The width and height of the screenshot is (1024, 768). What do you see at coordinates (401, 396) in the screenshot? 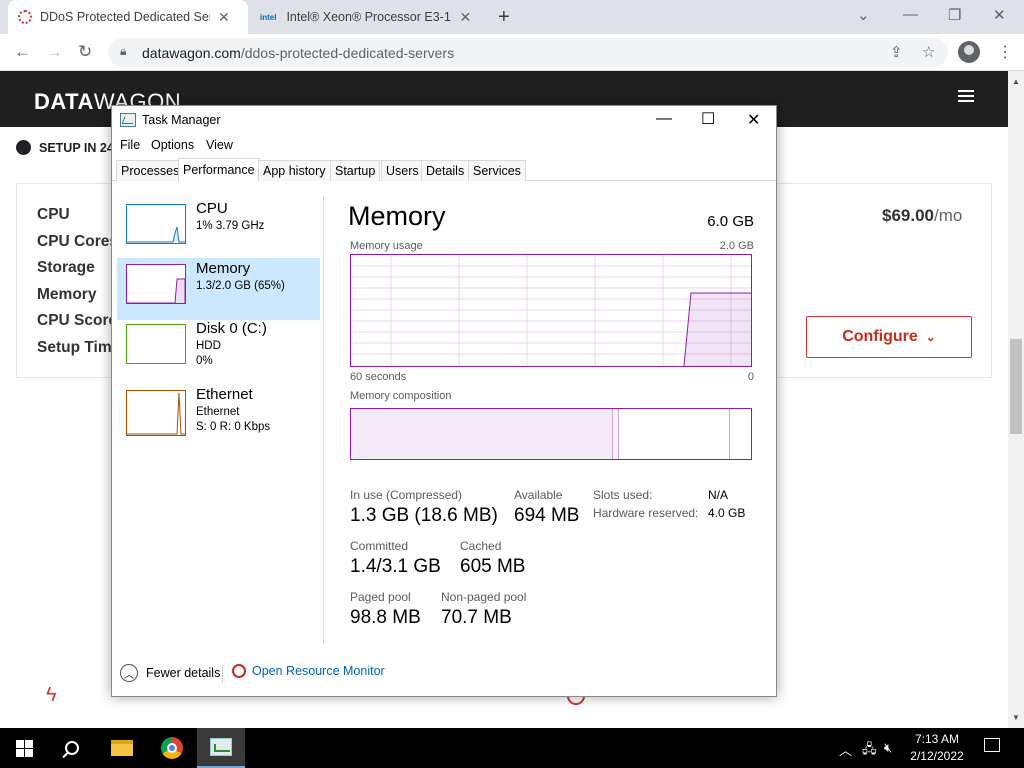
I see `composition-label: Memory composition` at bounding box center [401, 396].